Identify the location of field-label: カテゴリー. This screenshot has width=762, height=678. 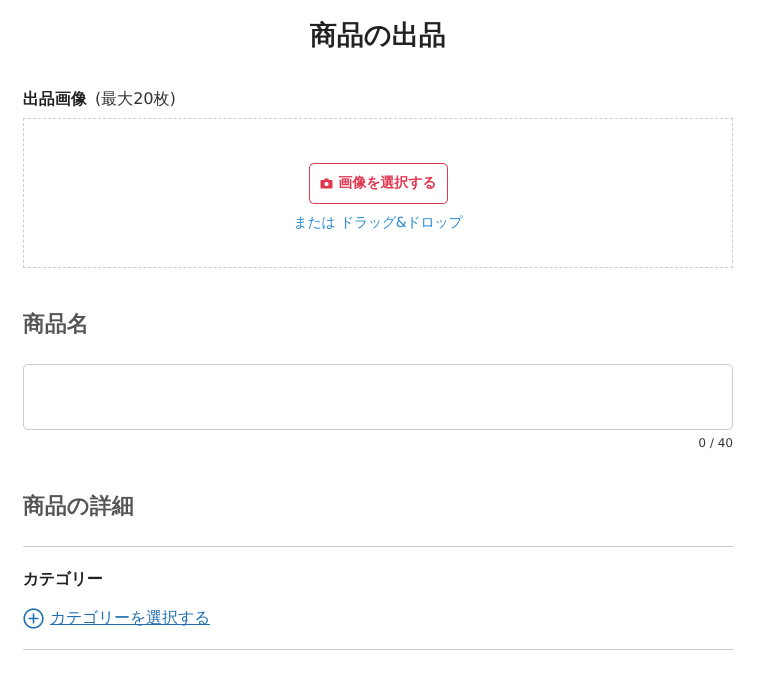
(63, 579).